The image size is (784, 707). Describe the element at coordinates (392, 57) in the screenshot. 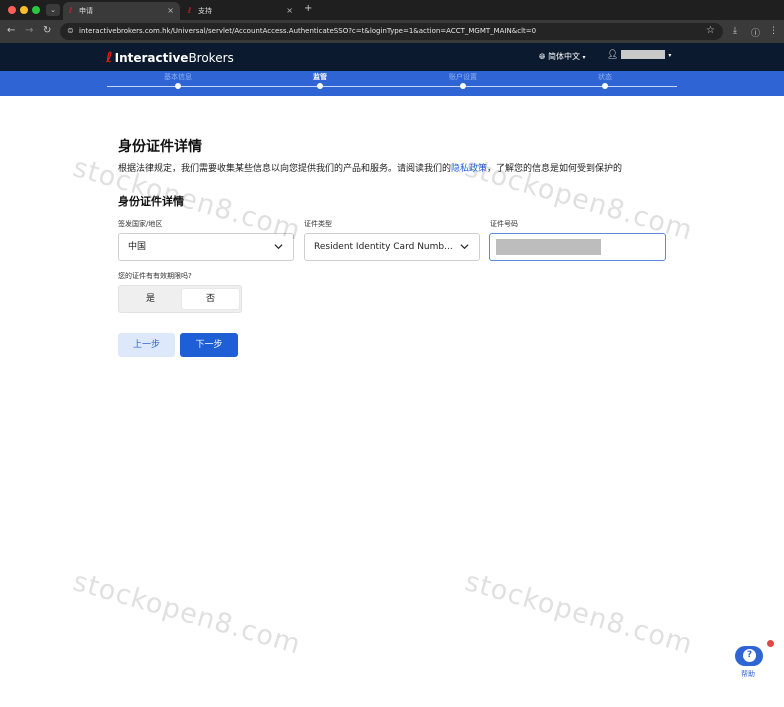

I see `site-header: ℓ InteractiveBrokers 🌐︎ 简体中文 ▾ 👤︎ ▾` at that location.